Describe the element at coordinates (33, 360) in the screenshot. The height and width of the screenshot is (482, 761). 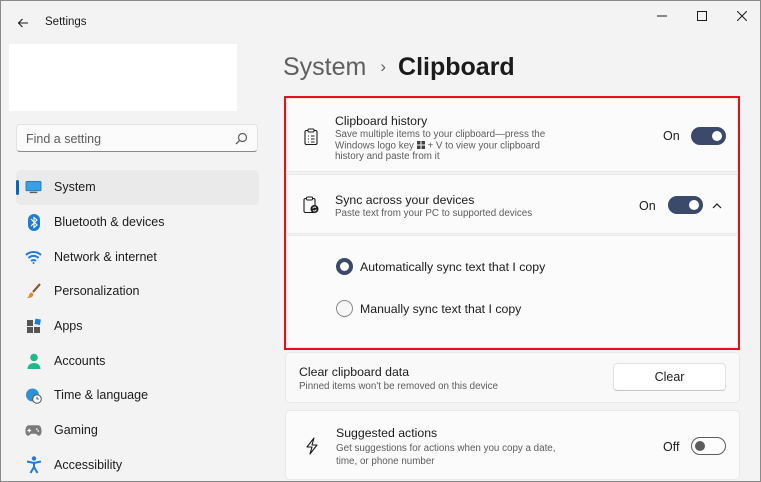
I see `person-icon` at that location.